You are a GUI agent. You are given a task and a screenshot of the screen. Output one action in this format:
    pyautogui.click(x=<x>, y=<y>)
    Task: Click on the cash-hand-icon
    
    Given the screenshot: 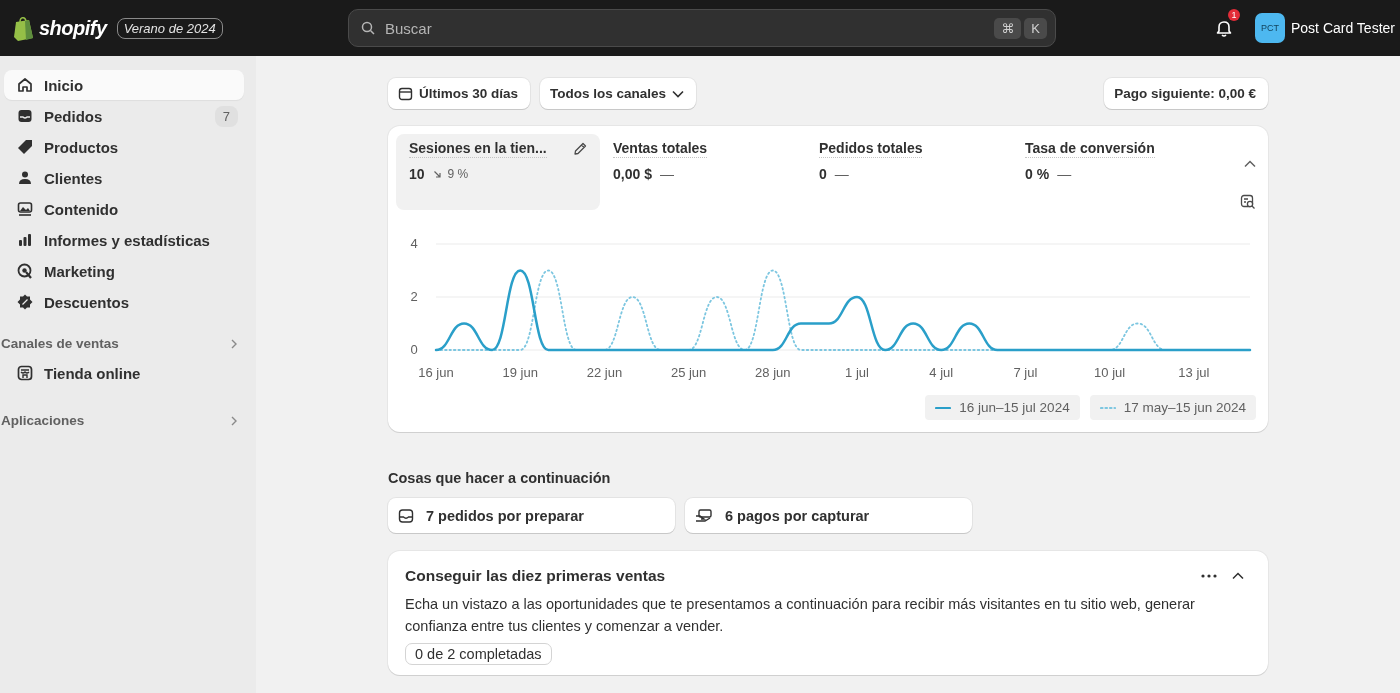 What is the action you would take?
    pyautogui.click(x=704, y=515)
    